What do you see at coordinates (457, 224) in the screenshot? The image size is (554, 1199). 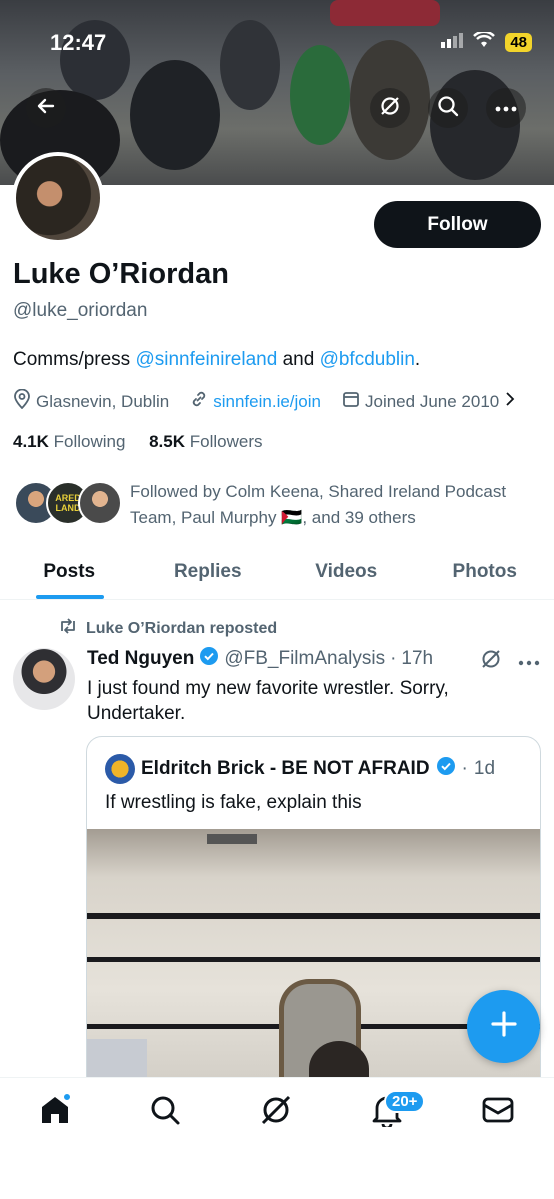 I see `follow-button: Follow` at bounding box center [457, 224].